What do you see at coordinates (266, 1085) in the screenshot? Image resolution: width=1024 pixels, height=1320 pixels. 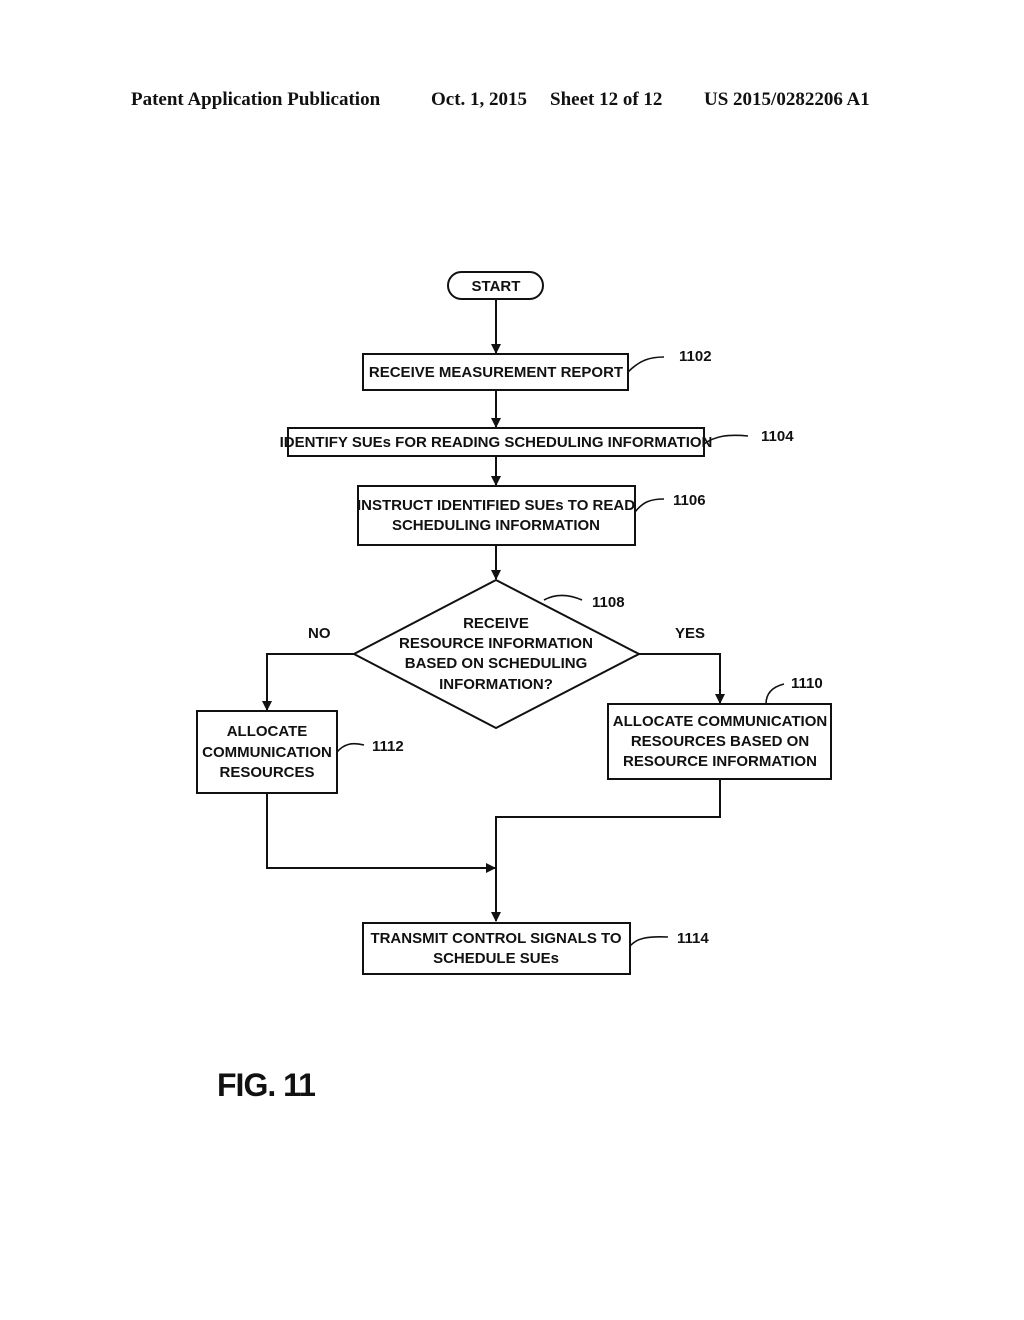 I see `figure-label: FIG. 11` at bounding box center [266, 1085].